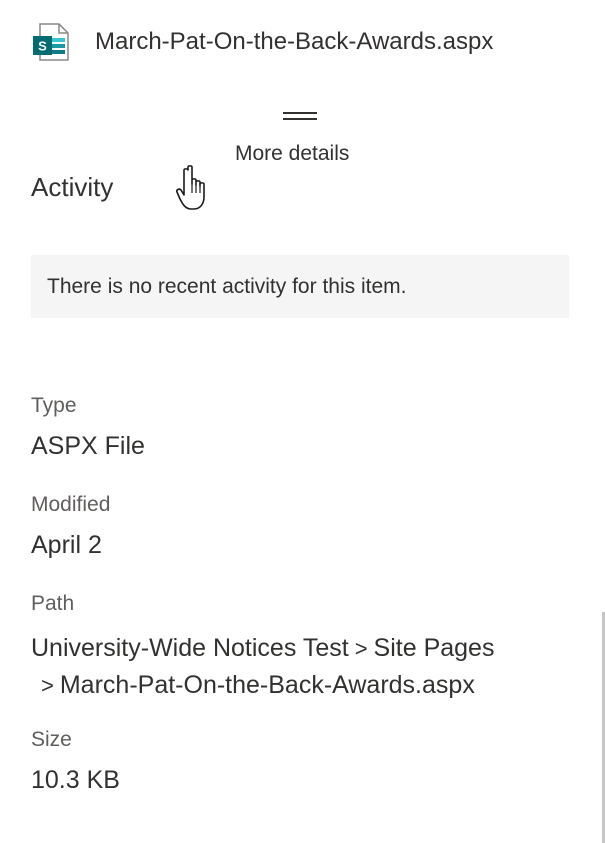 The width and height of the screenshot is (605, 843). What do you see at coordinates (300, 116) in the screenshot?
I see `more-details-grip-handle` at bounding box center [300, 116].